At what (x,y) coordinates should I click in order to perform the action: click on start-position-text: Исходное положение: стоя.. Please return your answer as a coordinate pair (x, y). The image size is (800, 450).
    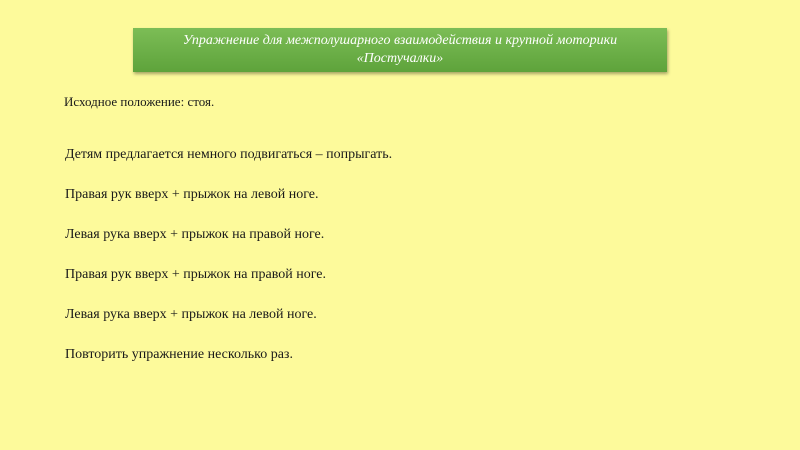
    Looking at the image, I should click on (139, 101).